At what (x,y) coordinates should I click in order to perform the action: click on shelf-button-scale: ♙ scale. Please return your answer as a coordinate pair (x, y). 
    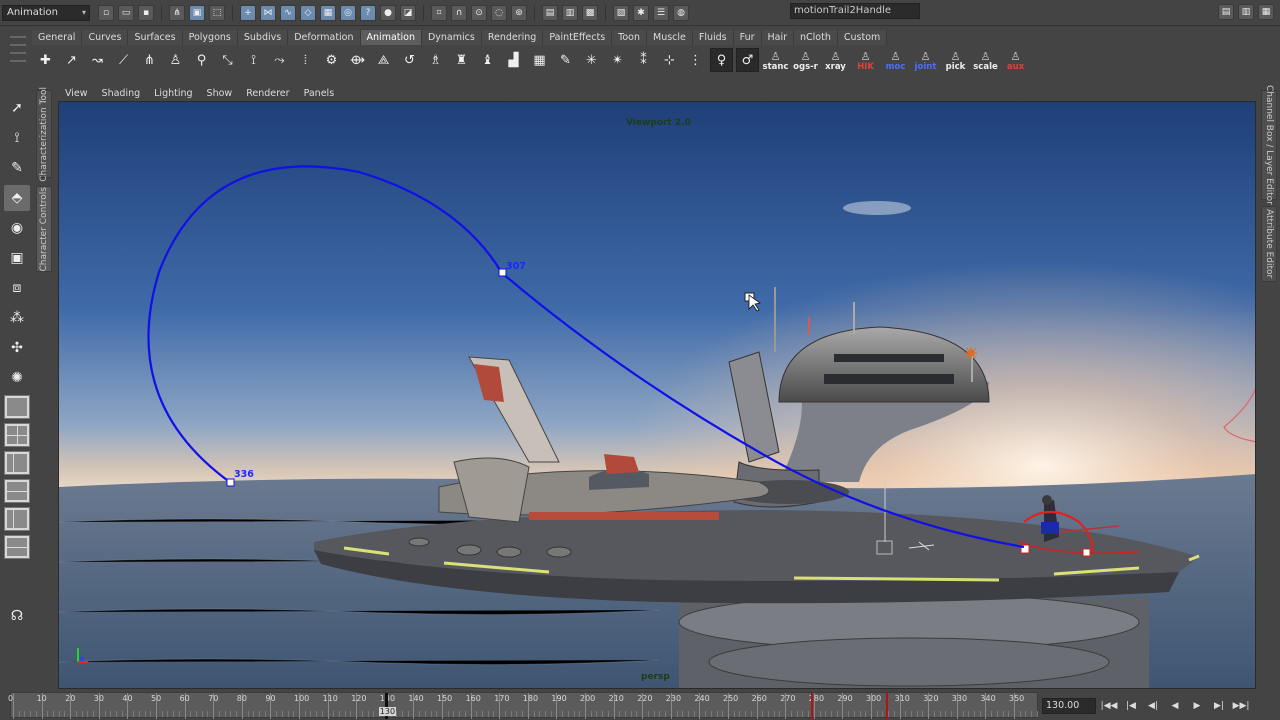
    Looking at the image, I should click on (985, 60).